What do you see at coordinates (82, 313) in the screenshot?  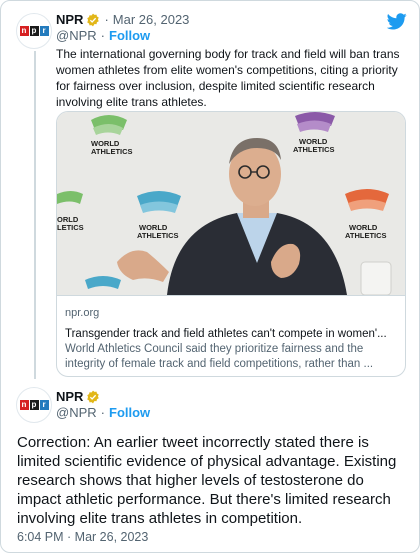 I see `card-domain: npr.org` at bounding box center [82, 313].